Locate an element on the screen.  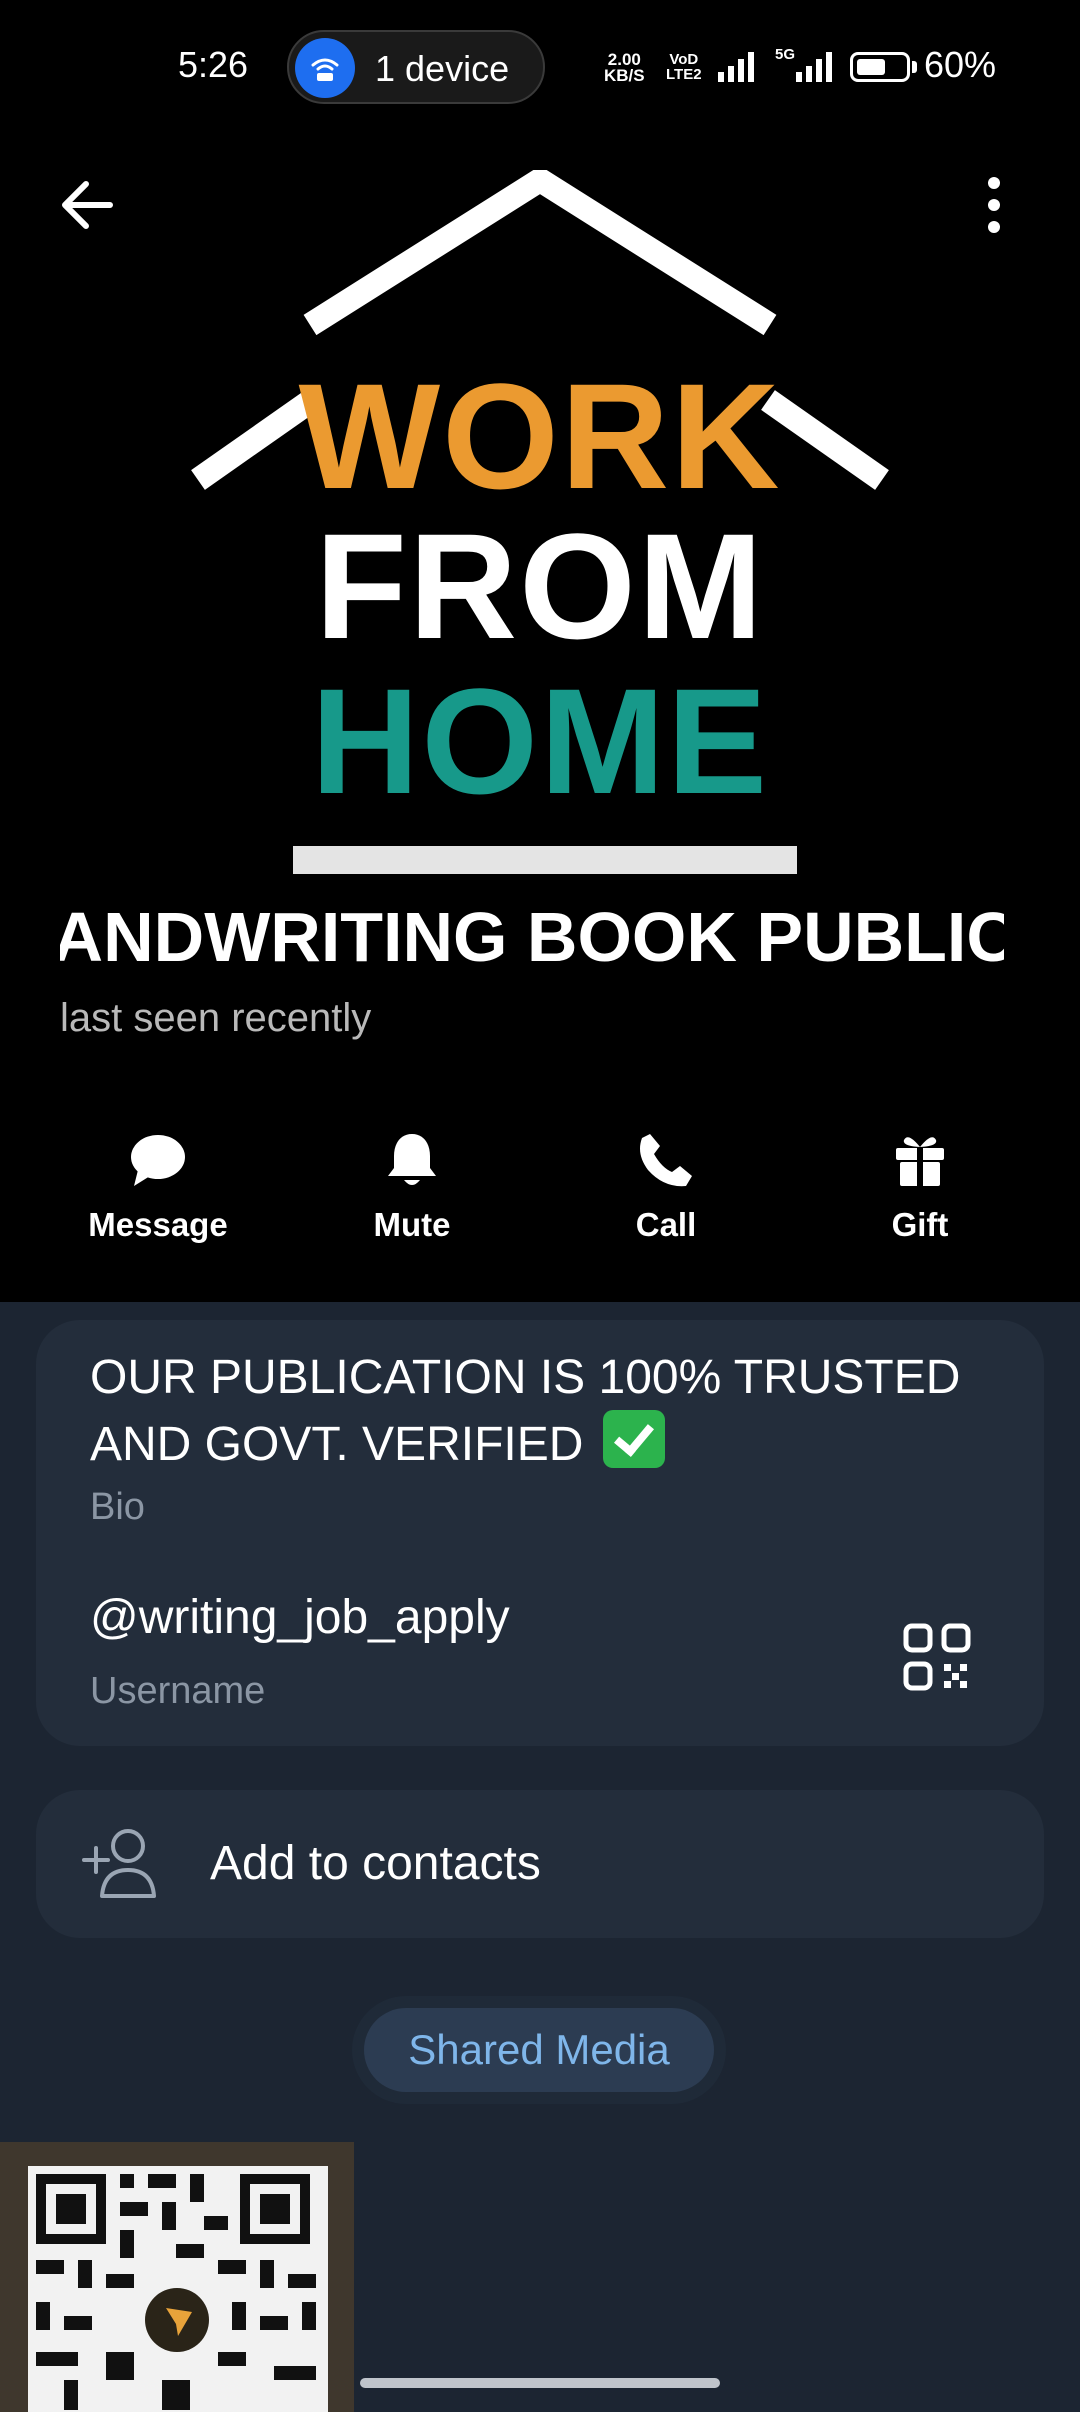
shared-media-tab: Shared Media is located at coordinates (539, 2050).